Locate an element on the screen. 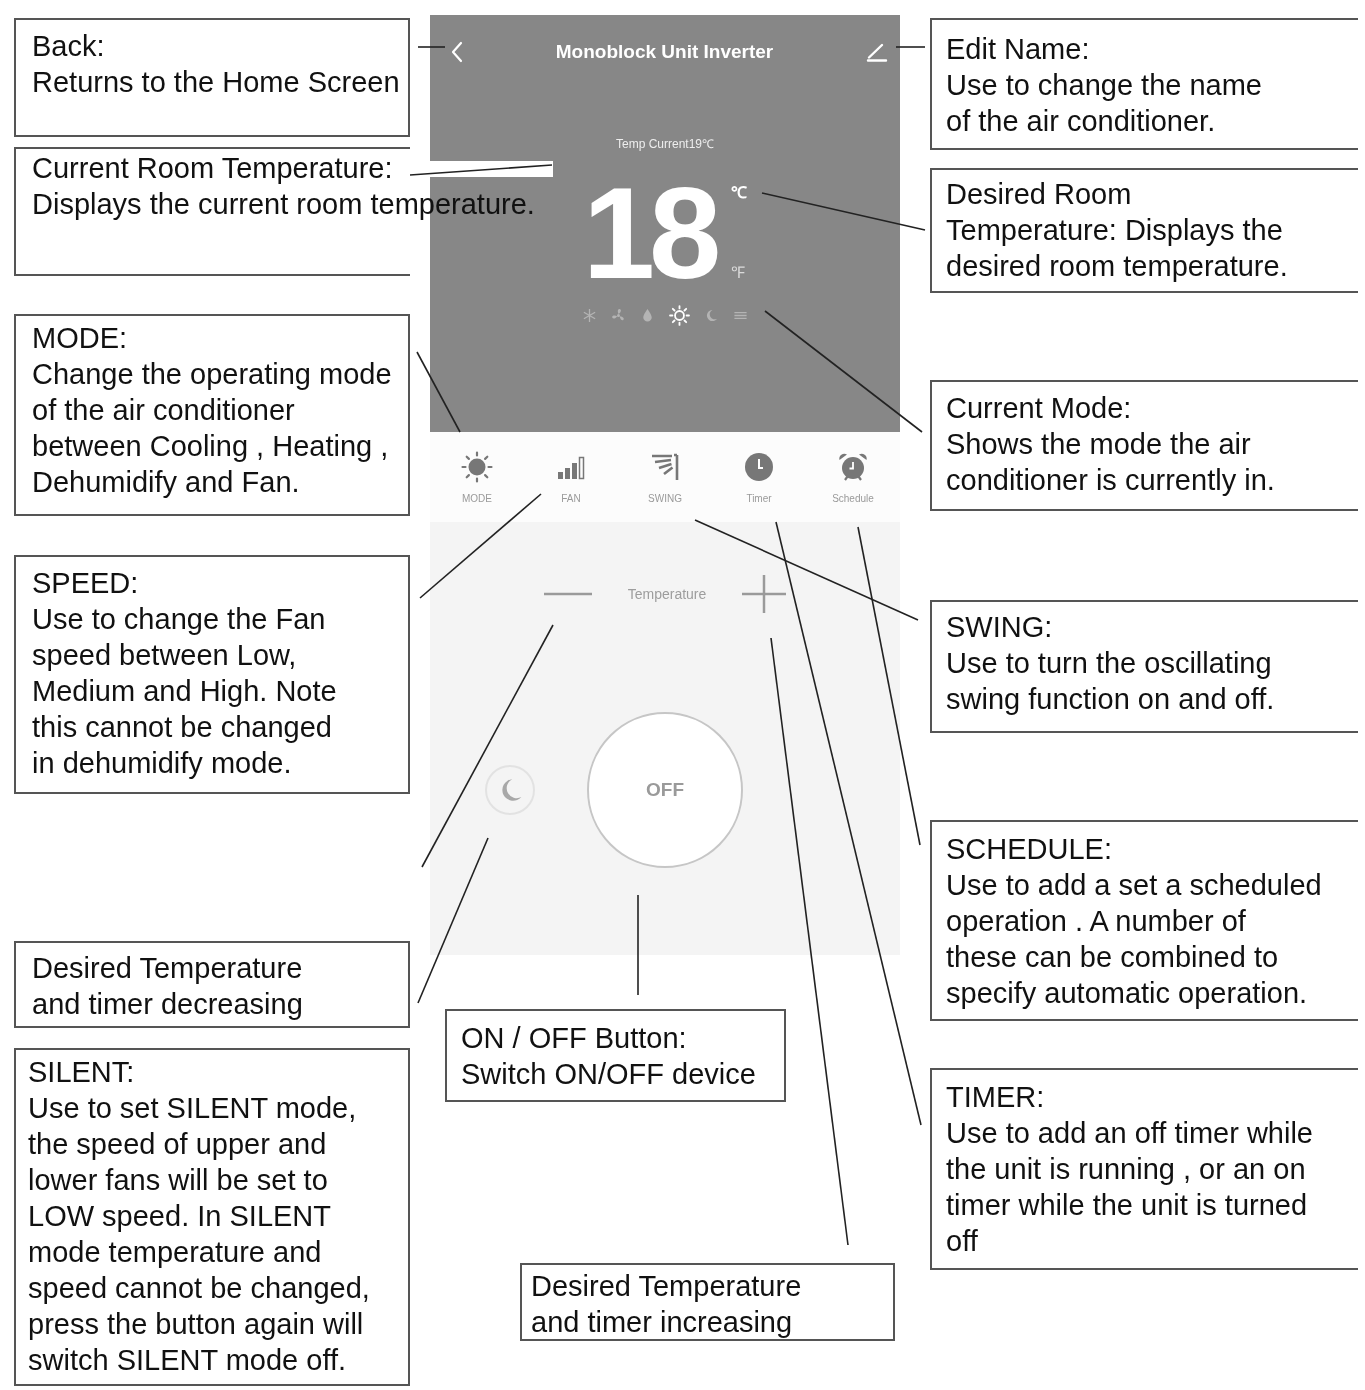  callout-text: Change the operating mode of the air conditioner between Cooling , Heating , Dehumidify and Fan. is located at coordinates (212, 428).